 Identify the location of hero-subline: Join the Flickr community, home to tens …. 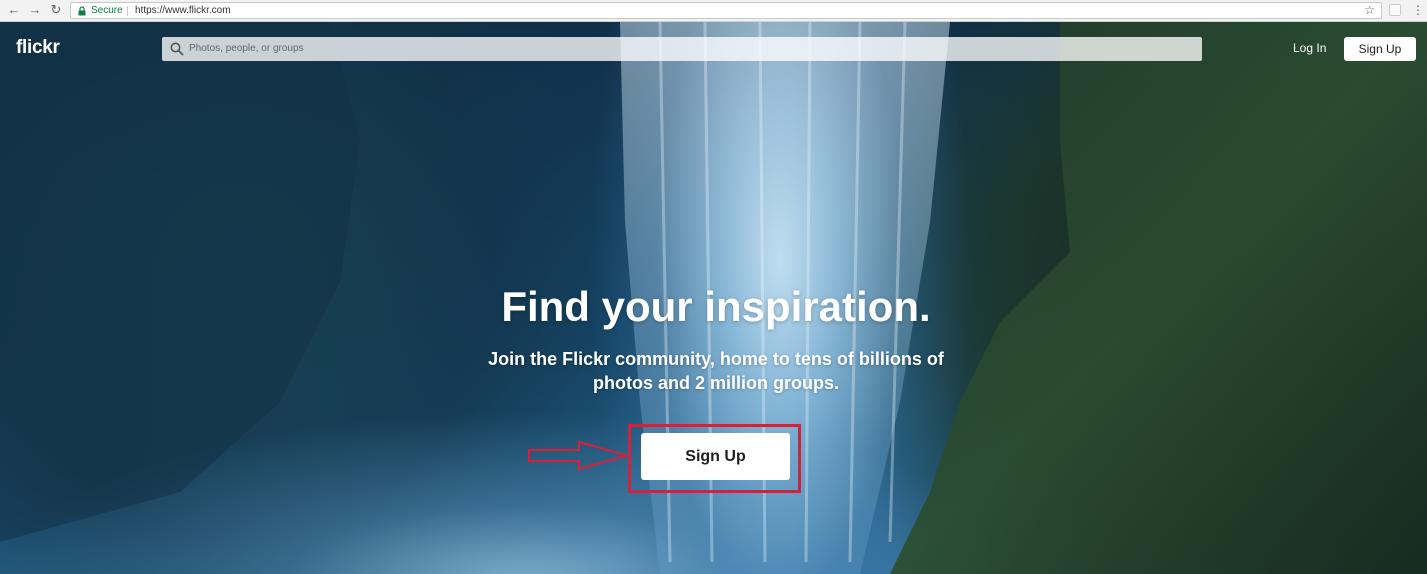
(716, 371).